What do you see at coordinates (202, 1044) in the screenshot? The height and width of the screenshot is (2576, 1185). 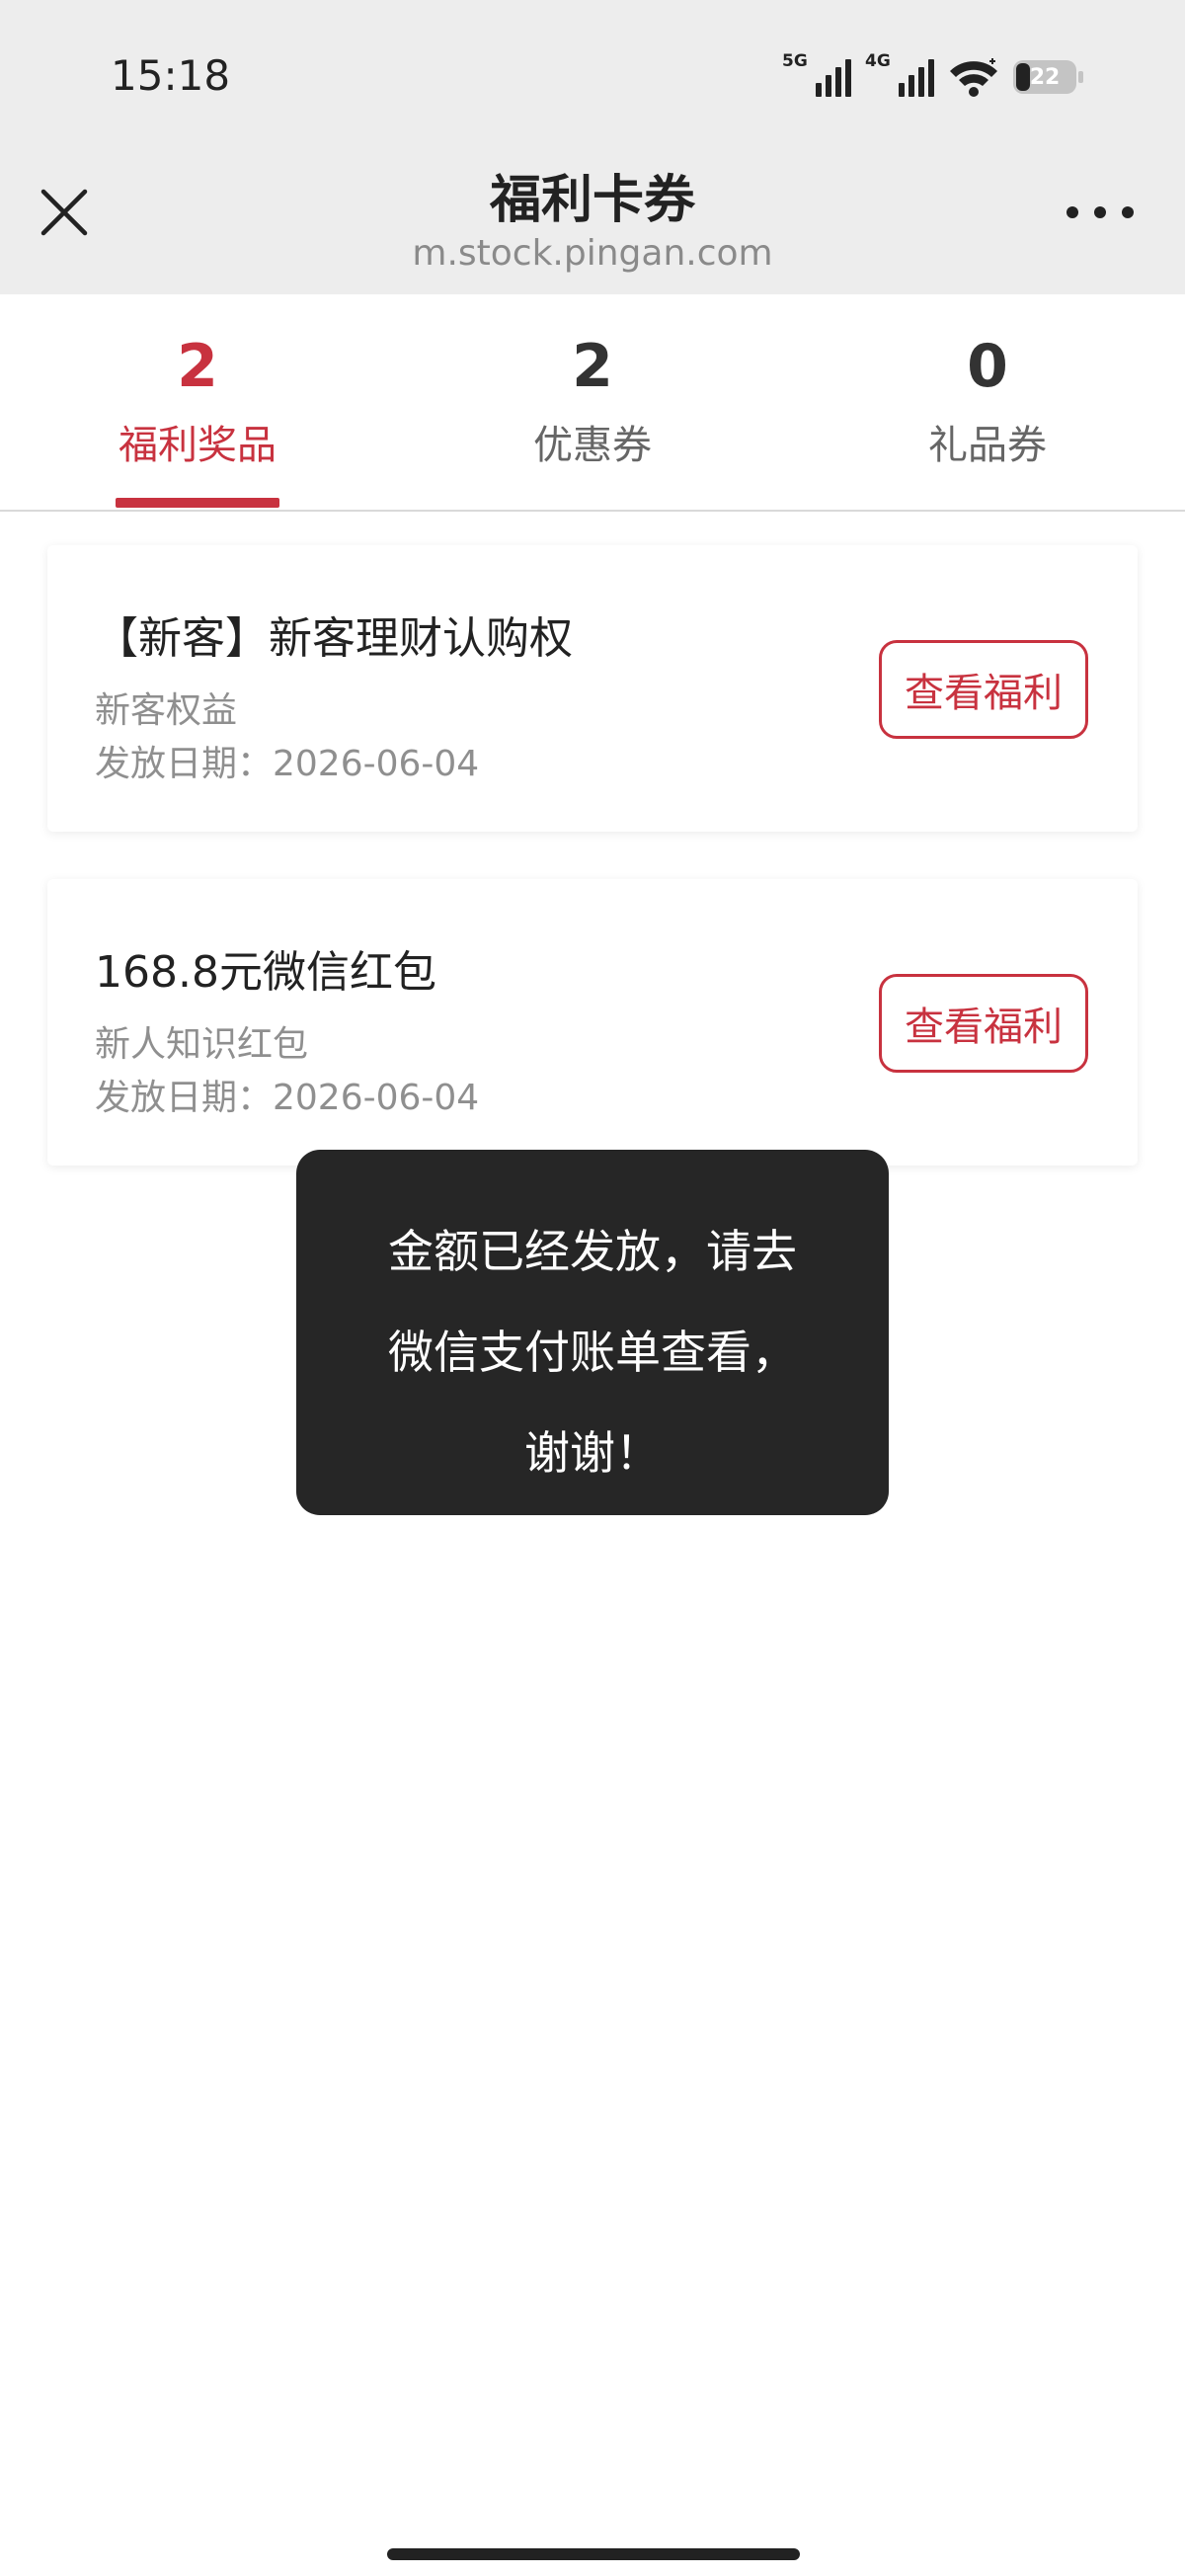 I see `card-subtitle: 新人知识红包` at bounding box center [202, 1044].